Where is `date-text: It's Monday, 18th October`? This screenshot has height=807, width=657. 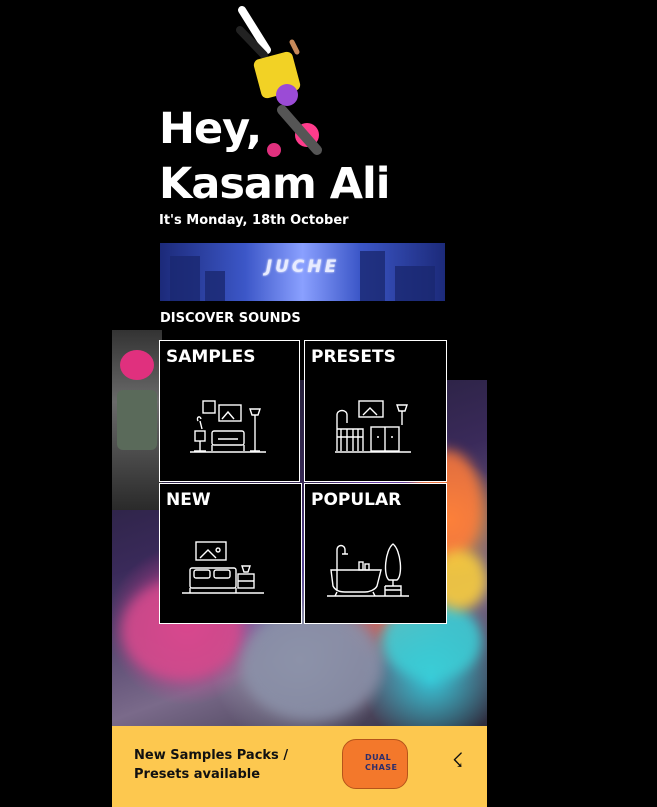
date-text: It's Monday, 18th October is located at coordinates (254, 220).